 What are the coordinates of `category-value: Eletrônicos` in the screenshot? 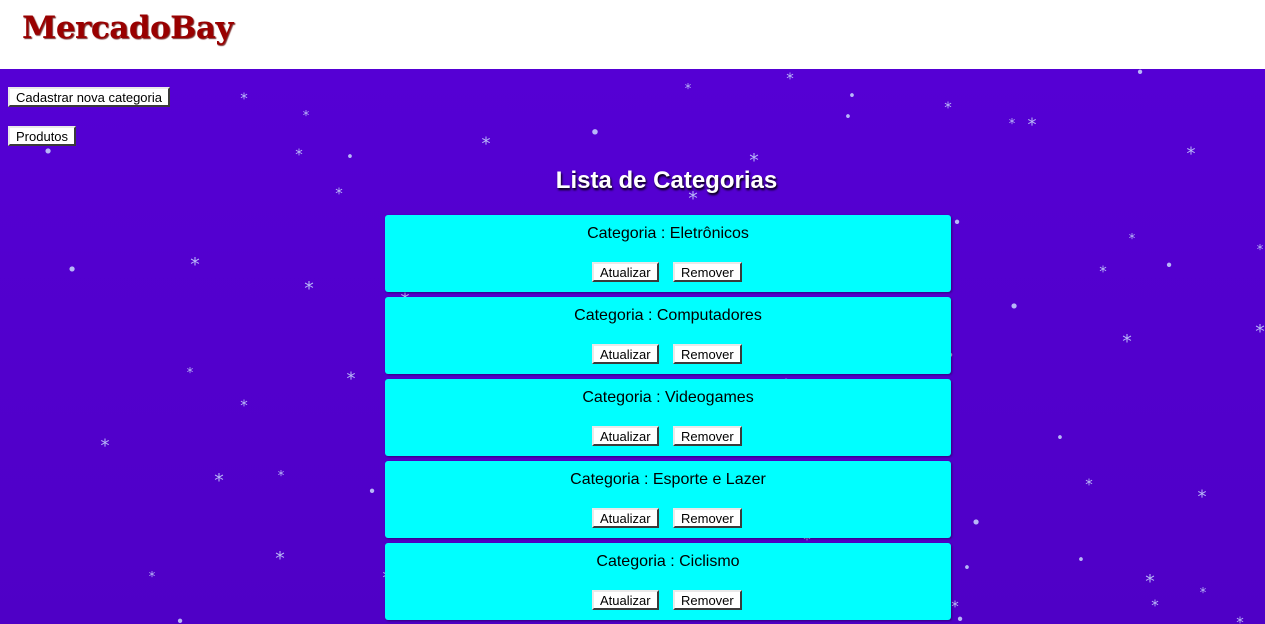 It's located at (709, 233).